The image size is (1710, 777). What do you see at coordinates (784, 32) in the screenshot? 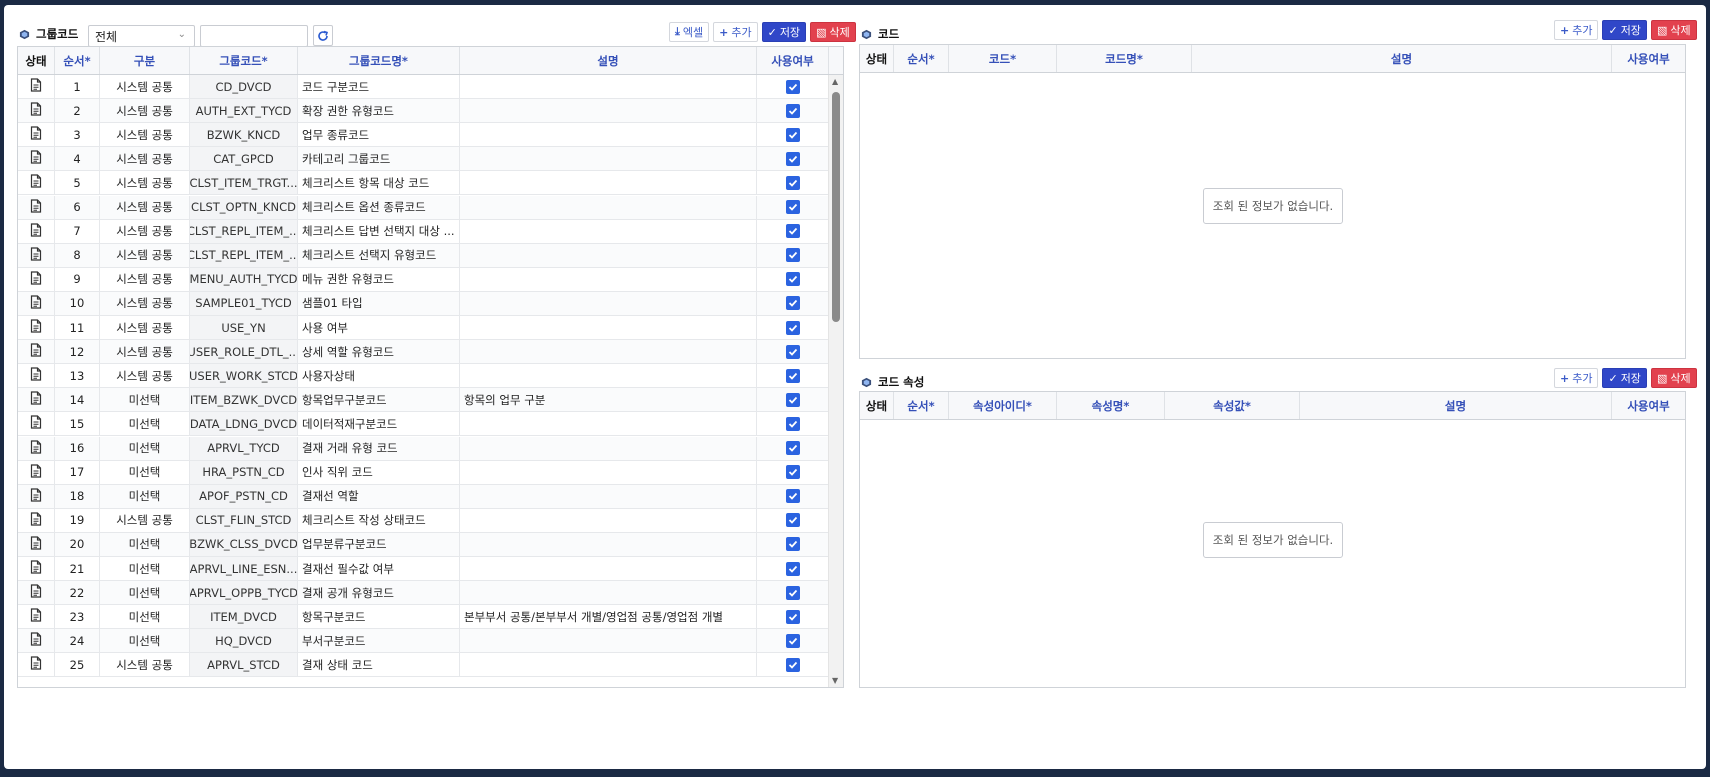
I see `save-group-button: ✓ 저장` at bounding box center [784, 32].